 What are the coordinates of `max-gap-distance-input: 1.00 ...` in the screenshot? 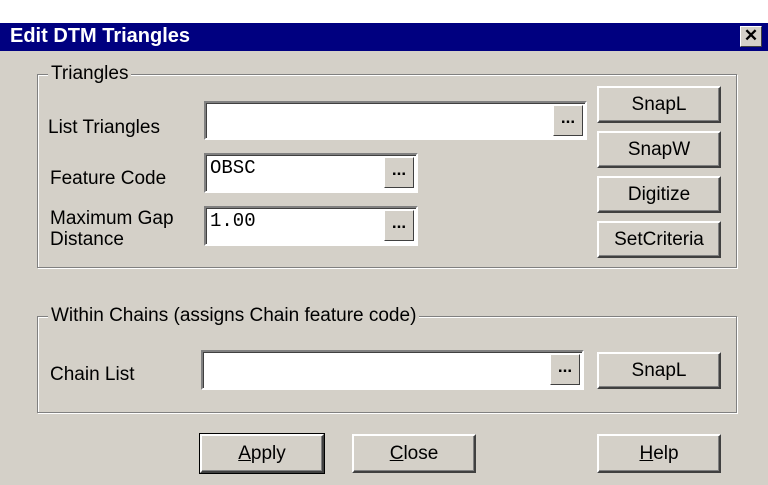 It's located at (311, 226).